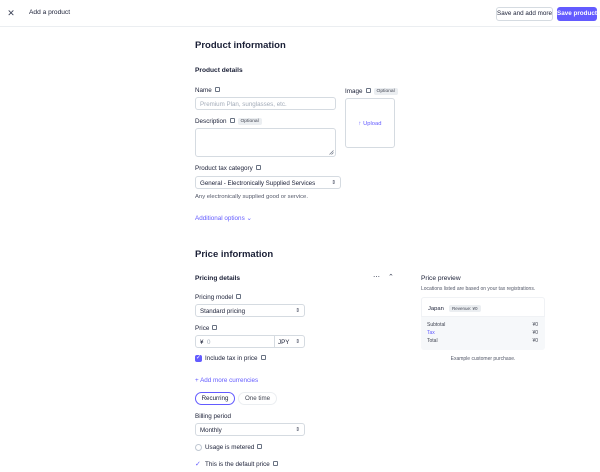  Describe the element at coordinates (198, 447) in the screenshot. I see `usage-metered-checkbox` at that location.